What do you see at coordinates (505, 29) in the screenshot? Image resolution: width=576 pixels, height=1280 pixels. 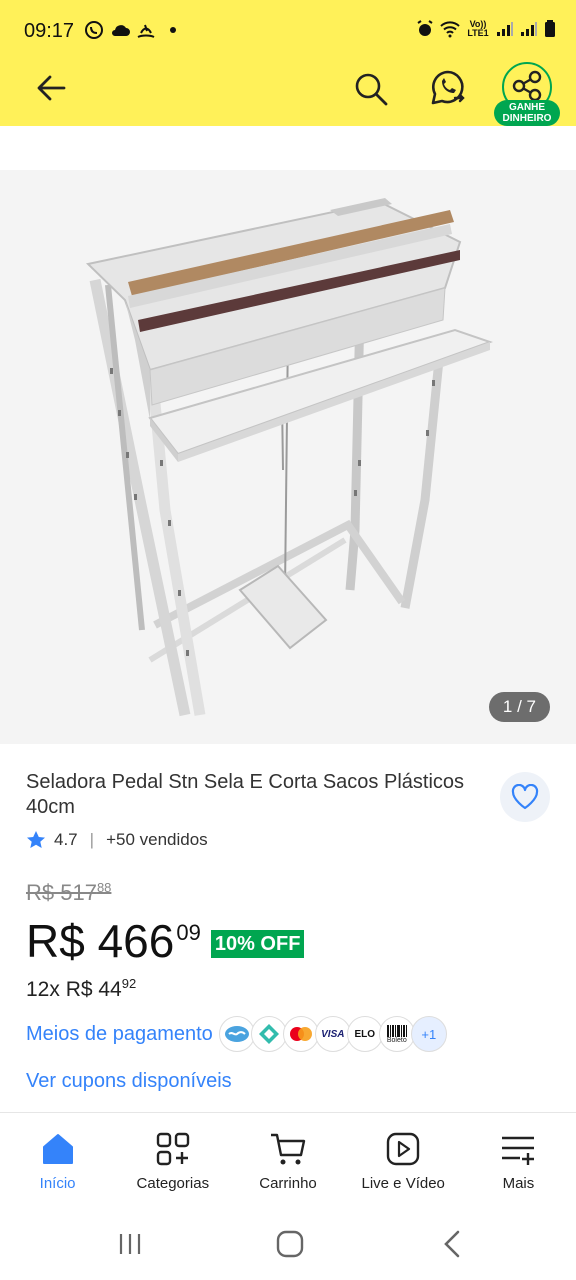 I see `signal-icon` at bounding box center [505, 29].